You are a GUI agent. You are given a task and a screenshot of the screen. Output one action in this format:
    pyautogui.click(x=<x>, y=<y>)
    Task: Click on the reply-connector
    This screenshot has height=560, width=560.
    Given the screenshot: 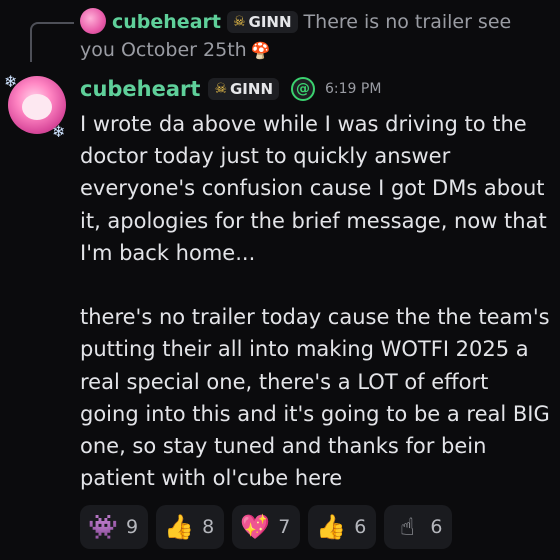 What is the action you would take?
    pyautogui.click(x=52, y=42)
    